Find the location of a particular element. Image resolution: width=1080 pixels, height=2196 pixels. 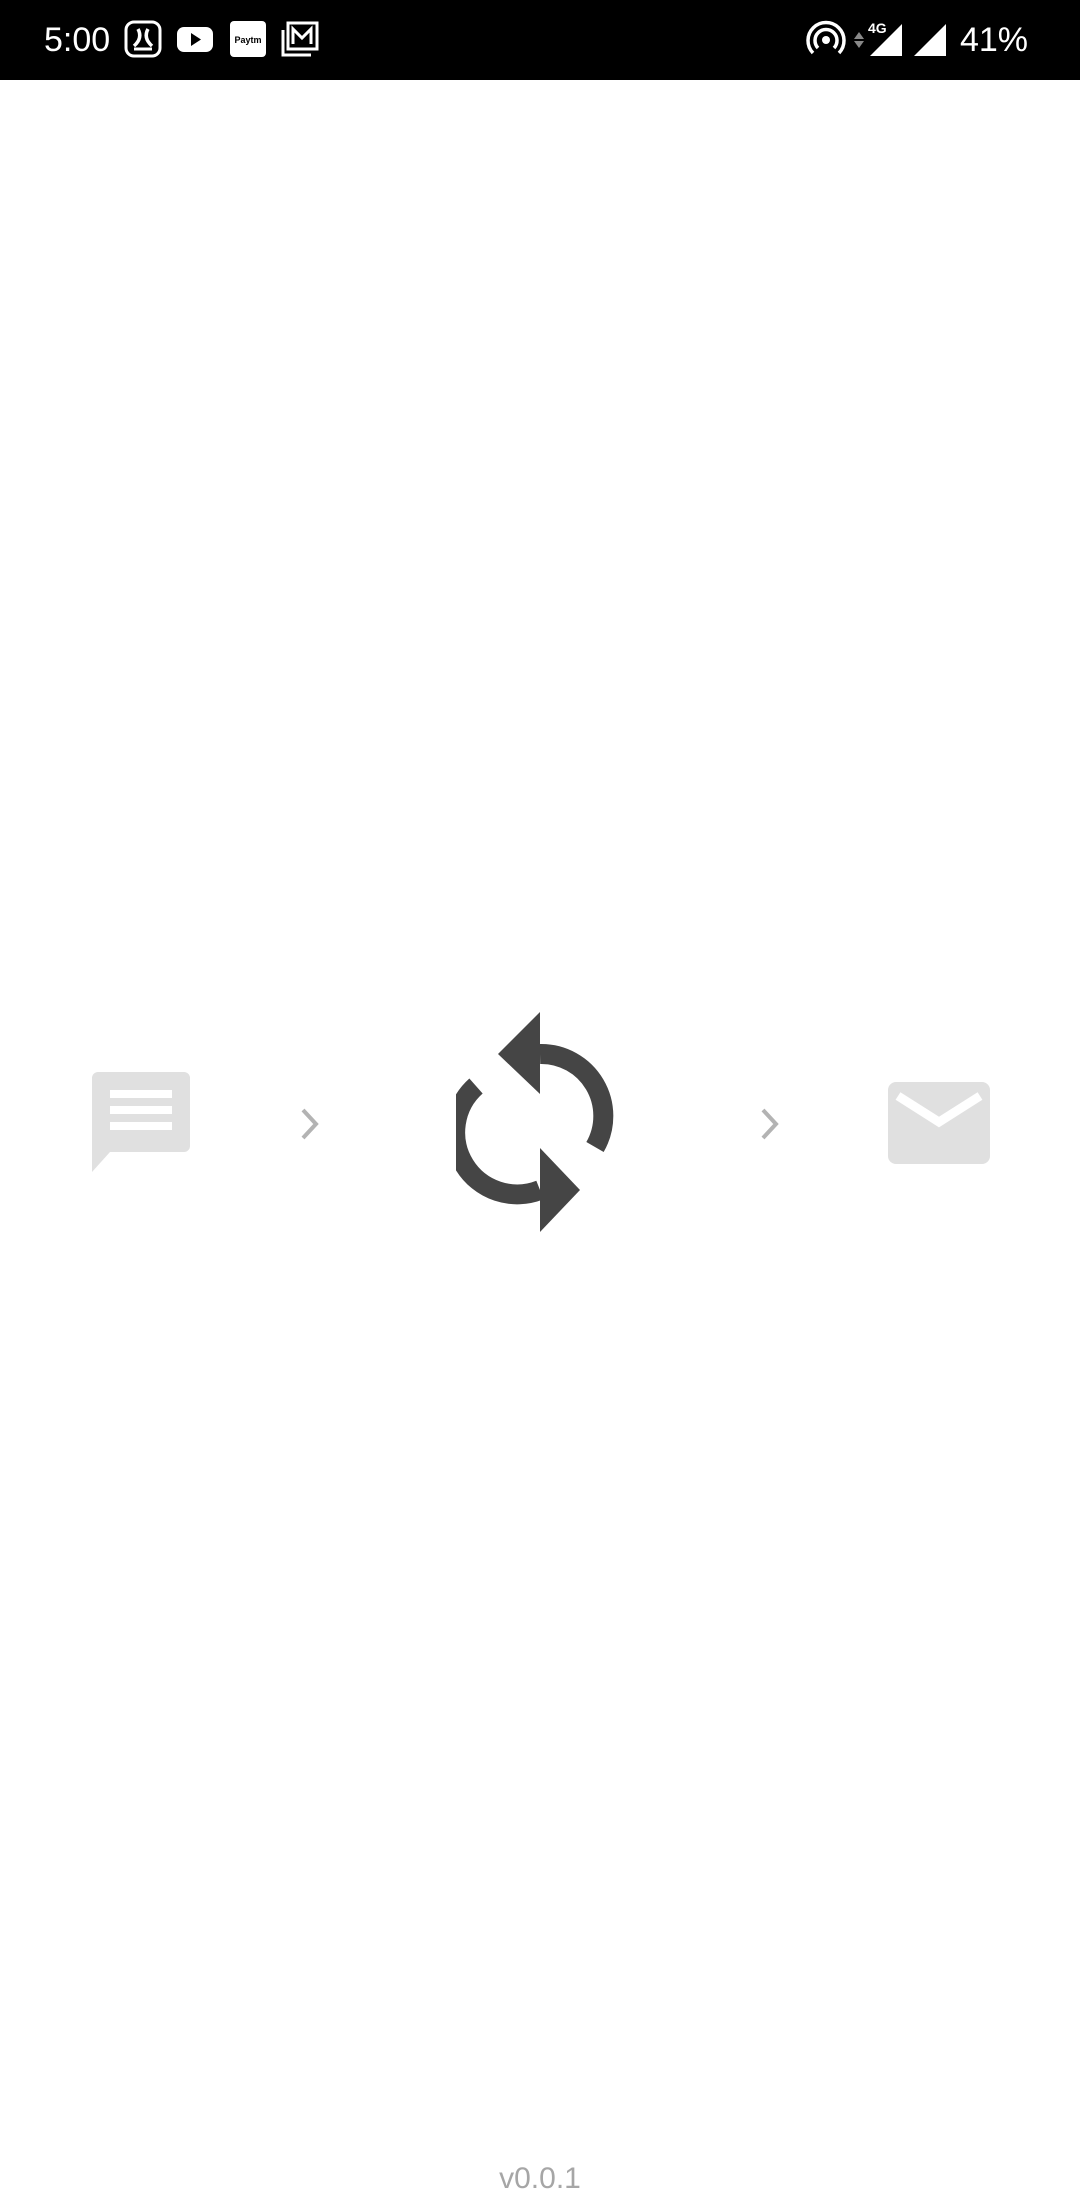

paytm-icon: Paytm is located at coordinates (248, 39).